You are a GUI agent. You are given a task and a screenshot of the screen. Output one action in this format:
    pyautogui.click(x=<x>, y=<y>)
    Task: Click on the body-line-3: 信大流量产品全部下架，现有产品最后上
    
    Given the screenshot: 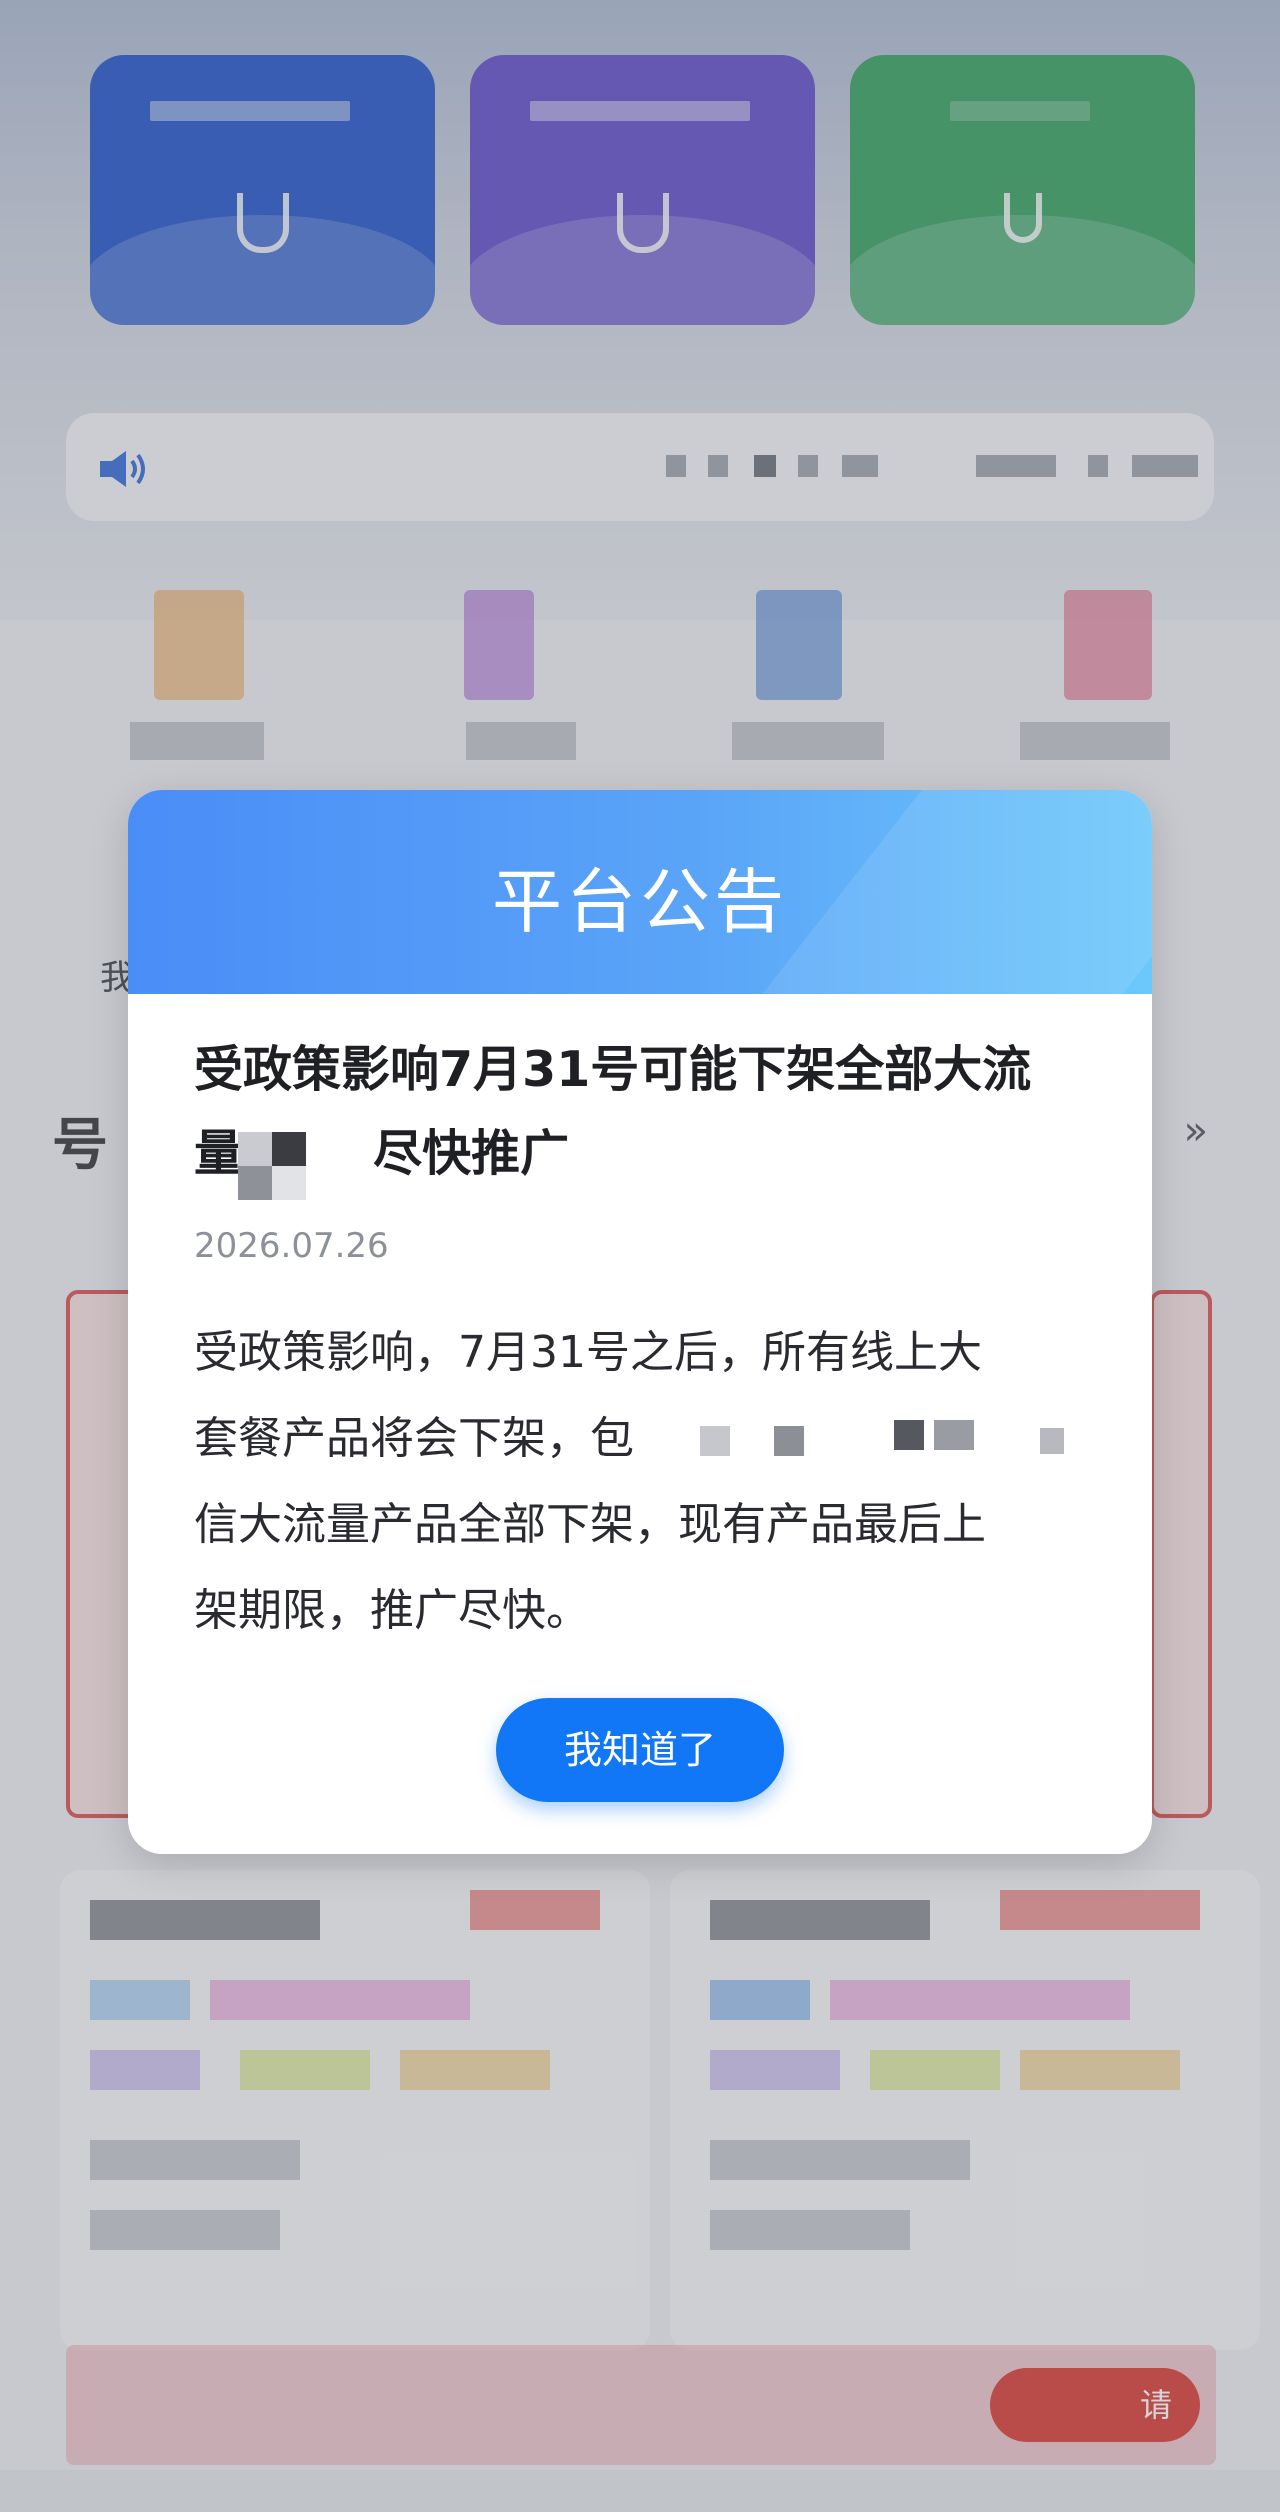 What is the action you would take?
    pyautogui.click(x=590, y=1524)
    